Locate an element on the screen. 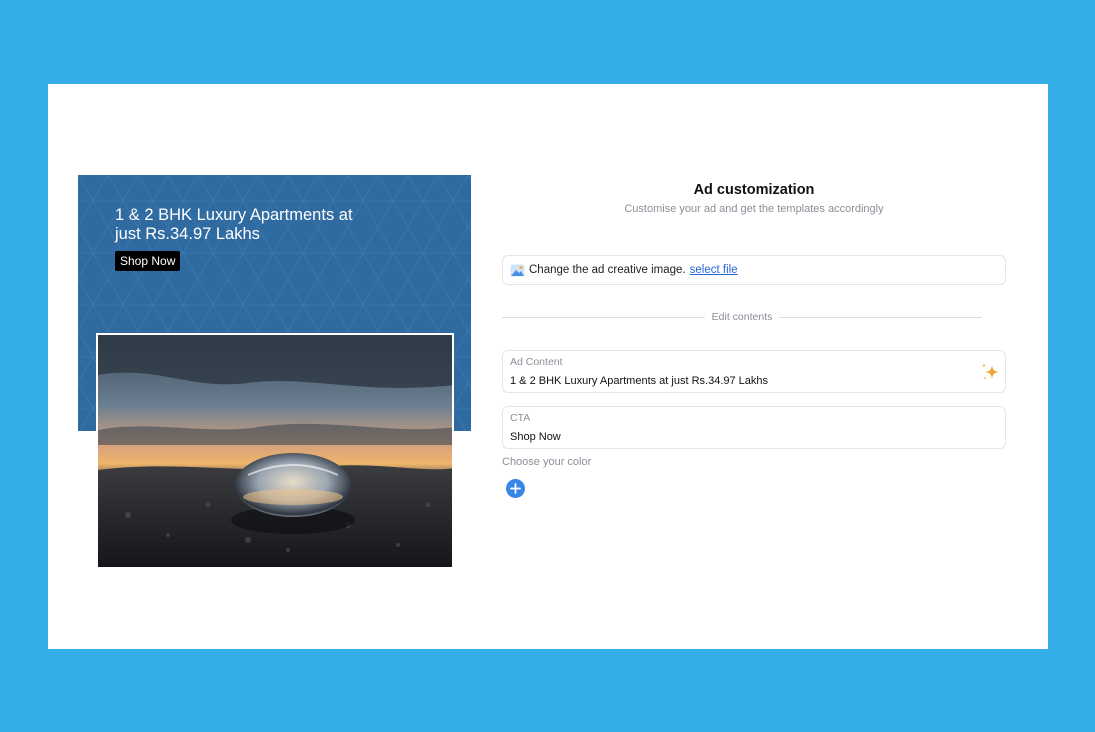 The height and width of the screenshot is (732, 1095). divider-label: Edit contents is located at coordinates (742, 317).